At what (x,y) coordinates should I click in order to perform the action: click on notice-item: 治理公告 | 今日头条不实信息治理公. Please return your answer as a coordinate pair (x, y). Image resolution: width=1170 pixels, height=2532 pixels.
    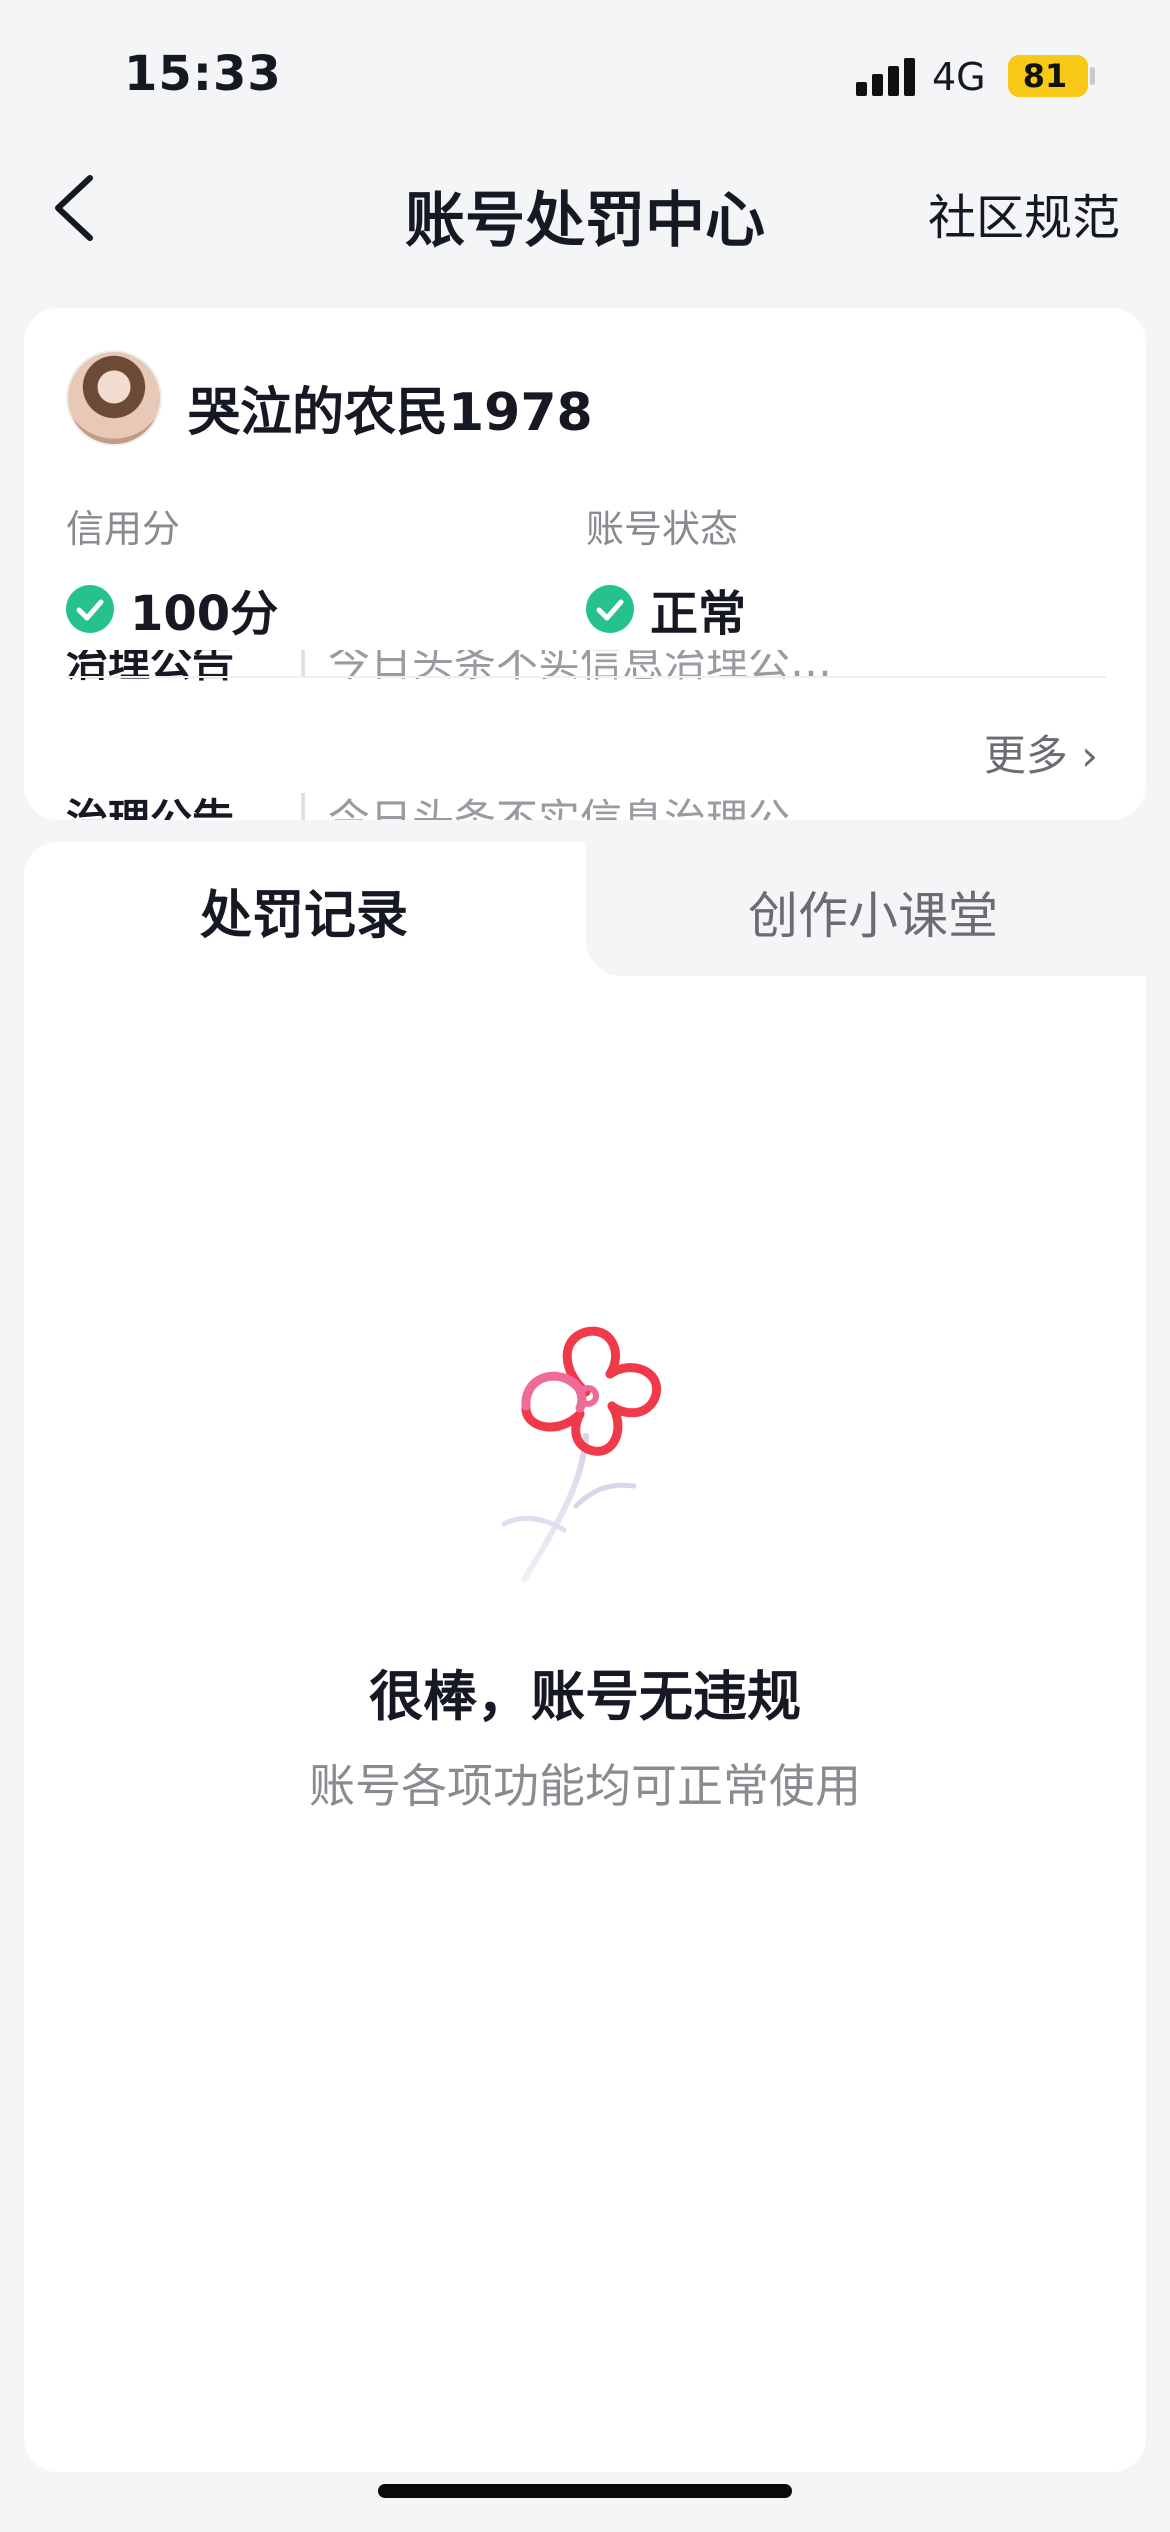
    Looking at the image, I should click on (586, 797).